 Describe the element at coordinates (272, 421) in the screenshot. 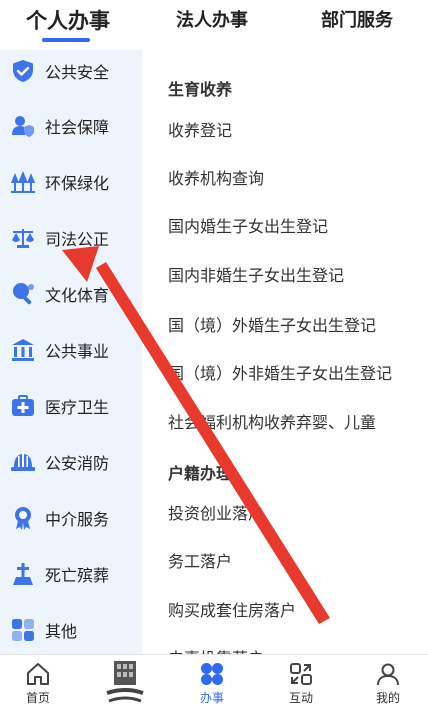

I see `service-item: 社会福利机构收养弃婴、儿童` at that location.